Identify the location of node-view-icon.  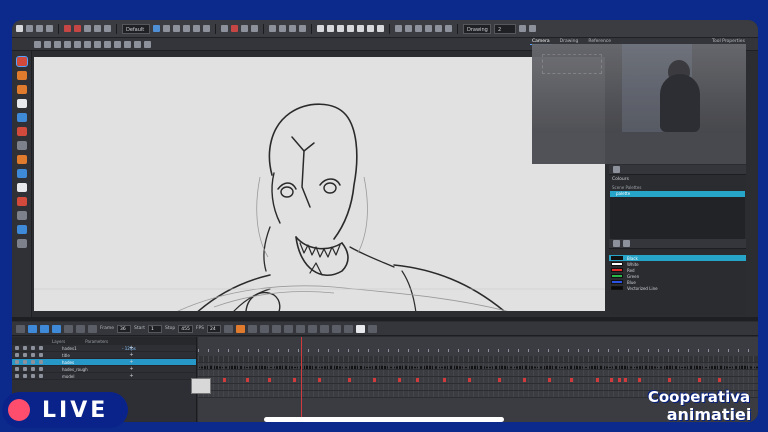
(292, 28).